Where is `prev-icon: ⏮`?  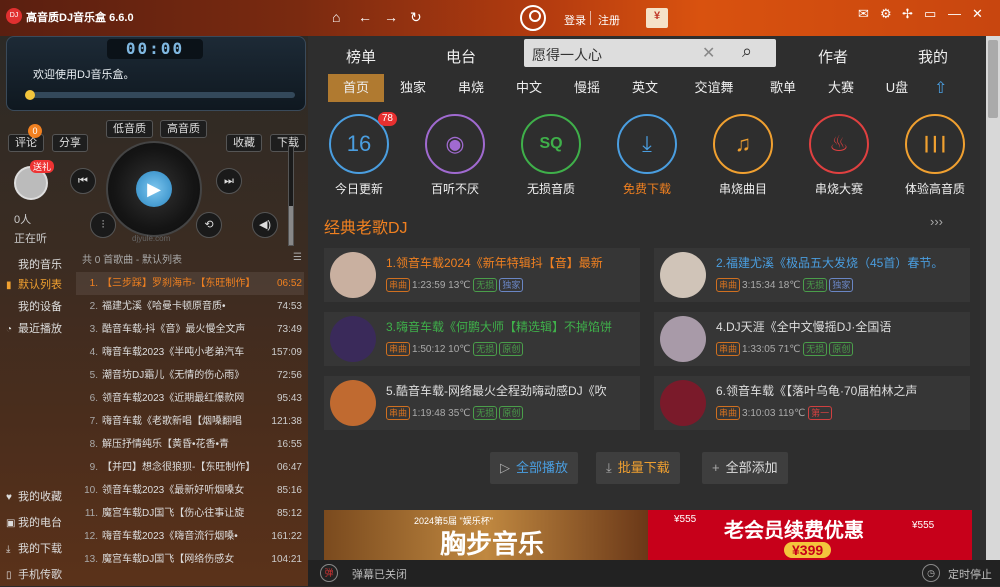 prev-icon: ⏮ is located at coordinates (83, 181).